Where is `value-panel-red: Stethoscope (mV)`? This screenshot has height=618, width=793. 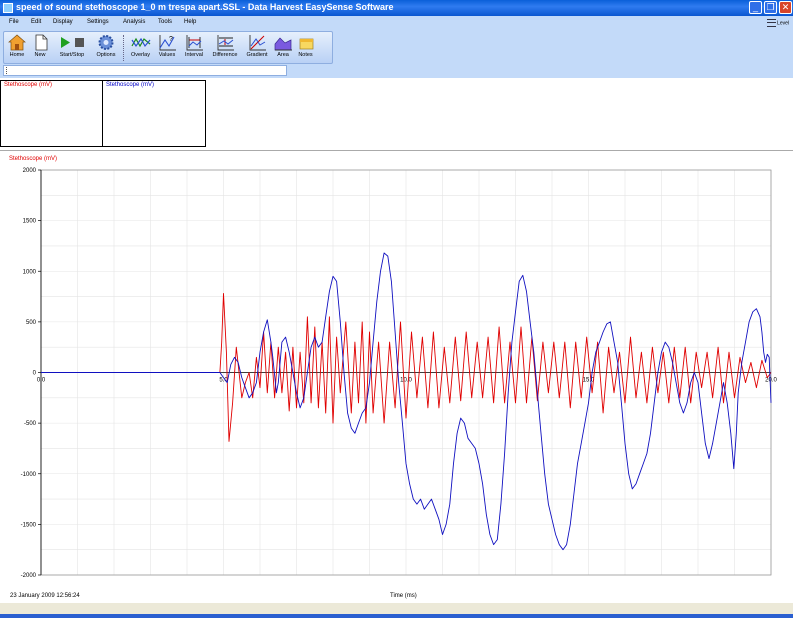 value-panel-red: Stethoscope (mV) is located at coordinates (51, 113).